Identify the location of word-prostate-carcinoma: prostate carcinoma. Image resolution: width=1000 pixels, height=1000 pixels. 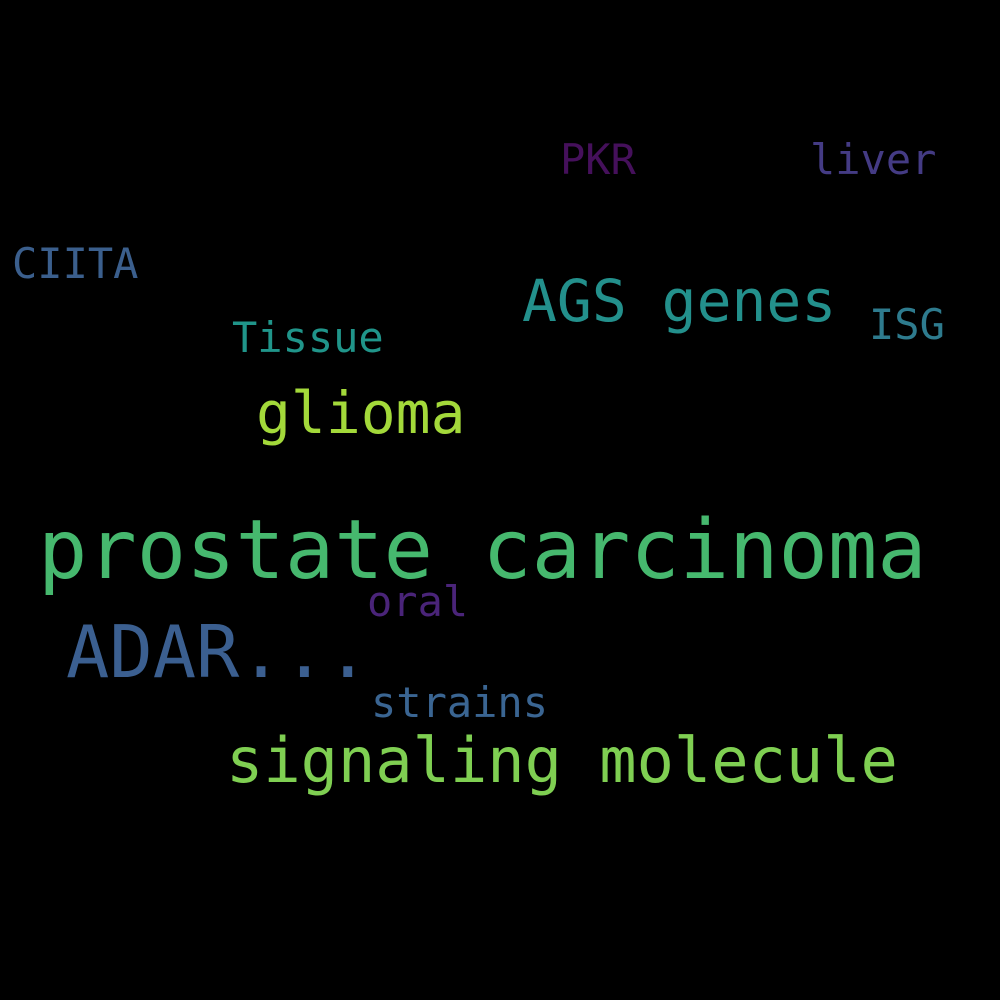
(482, 550).